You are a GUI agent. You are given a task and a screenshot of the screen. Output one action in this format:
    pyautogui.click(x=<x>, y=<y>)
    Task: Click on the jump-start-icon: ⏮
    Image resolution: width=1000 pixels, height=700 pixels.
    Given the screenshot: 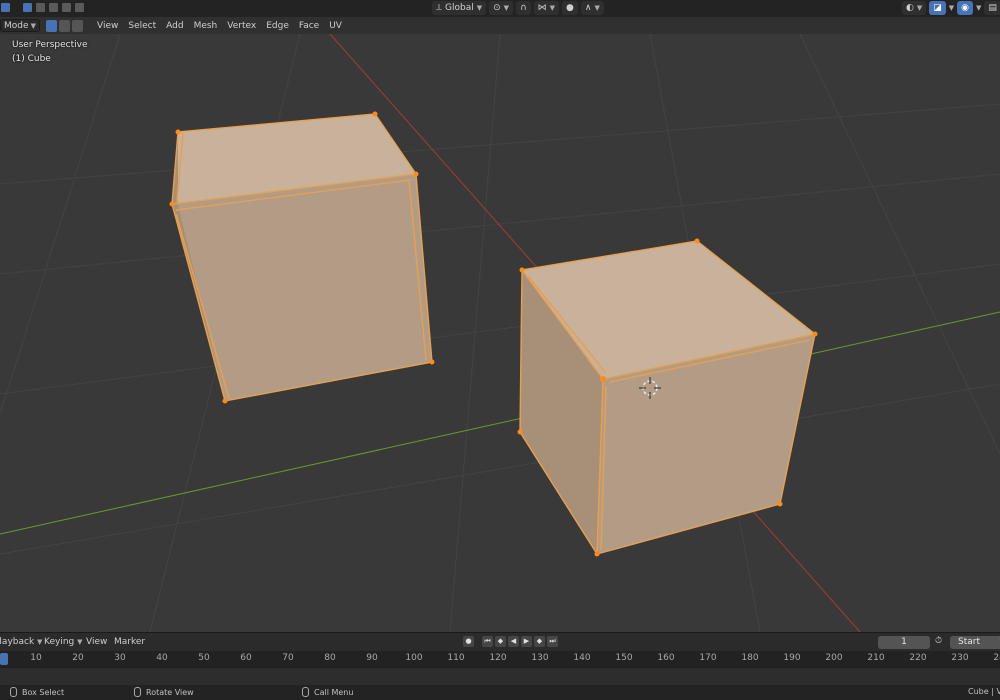 What is the action you would take?
    pyautogui.click(x=487, y=641)
    